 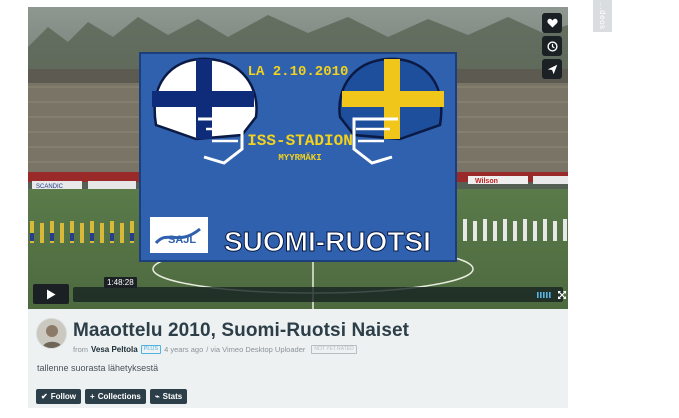 I want to click on graphic-place: MYYRMÄKI, so click(x=299, y=157).